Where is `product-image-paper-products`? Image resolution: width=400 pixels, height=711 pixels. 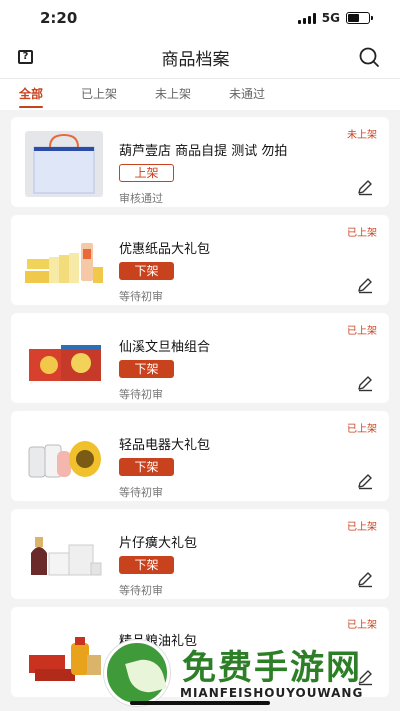 product-image-paper-products is located at coordinates (64, 262).